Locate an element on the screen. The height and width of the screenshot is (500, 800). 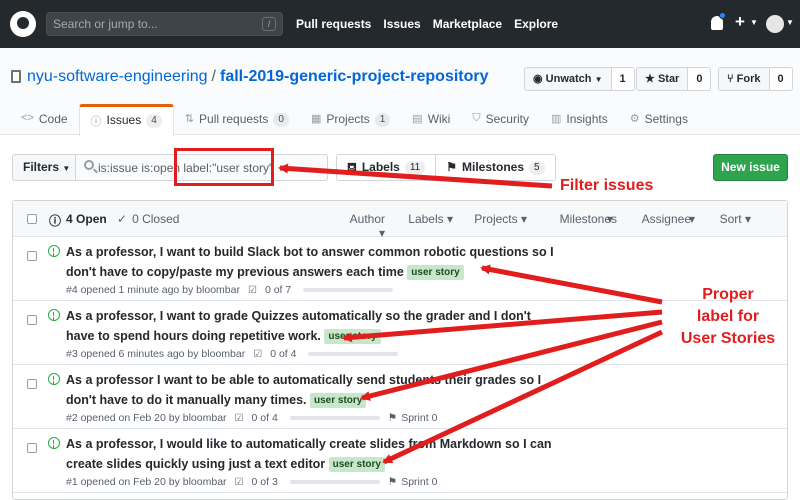
tab-issues: ⓘ Issues 4 is located at coordinates (126, 120).